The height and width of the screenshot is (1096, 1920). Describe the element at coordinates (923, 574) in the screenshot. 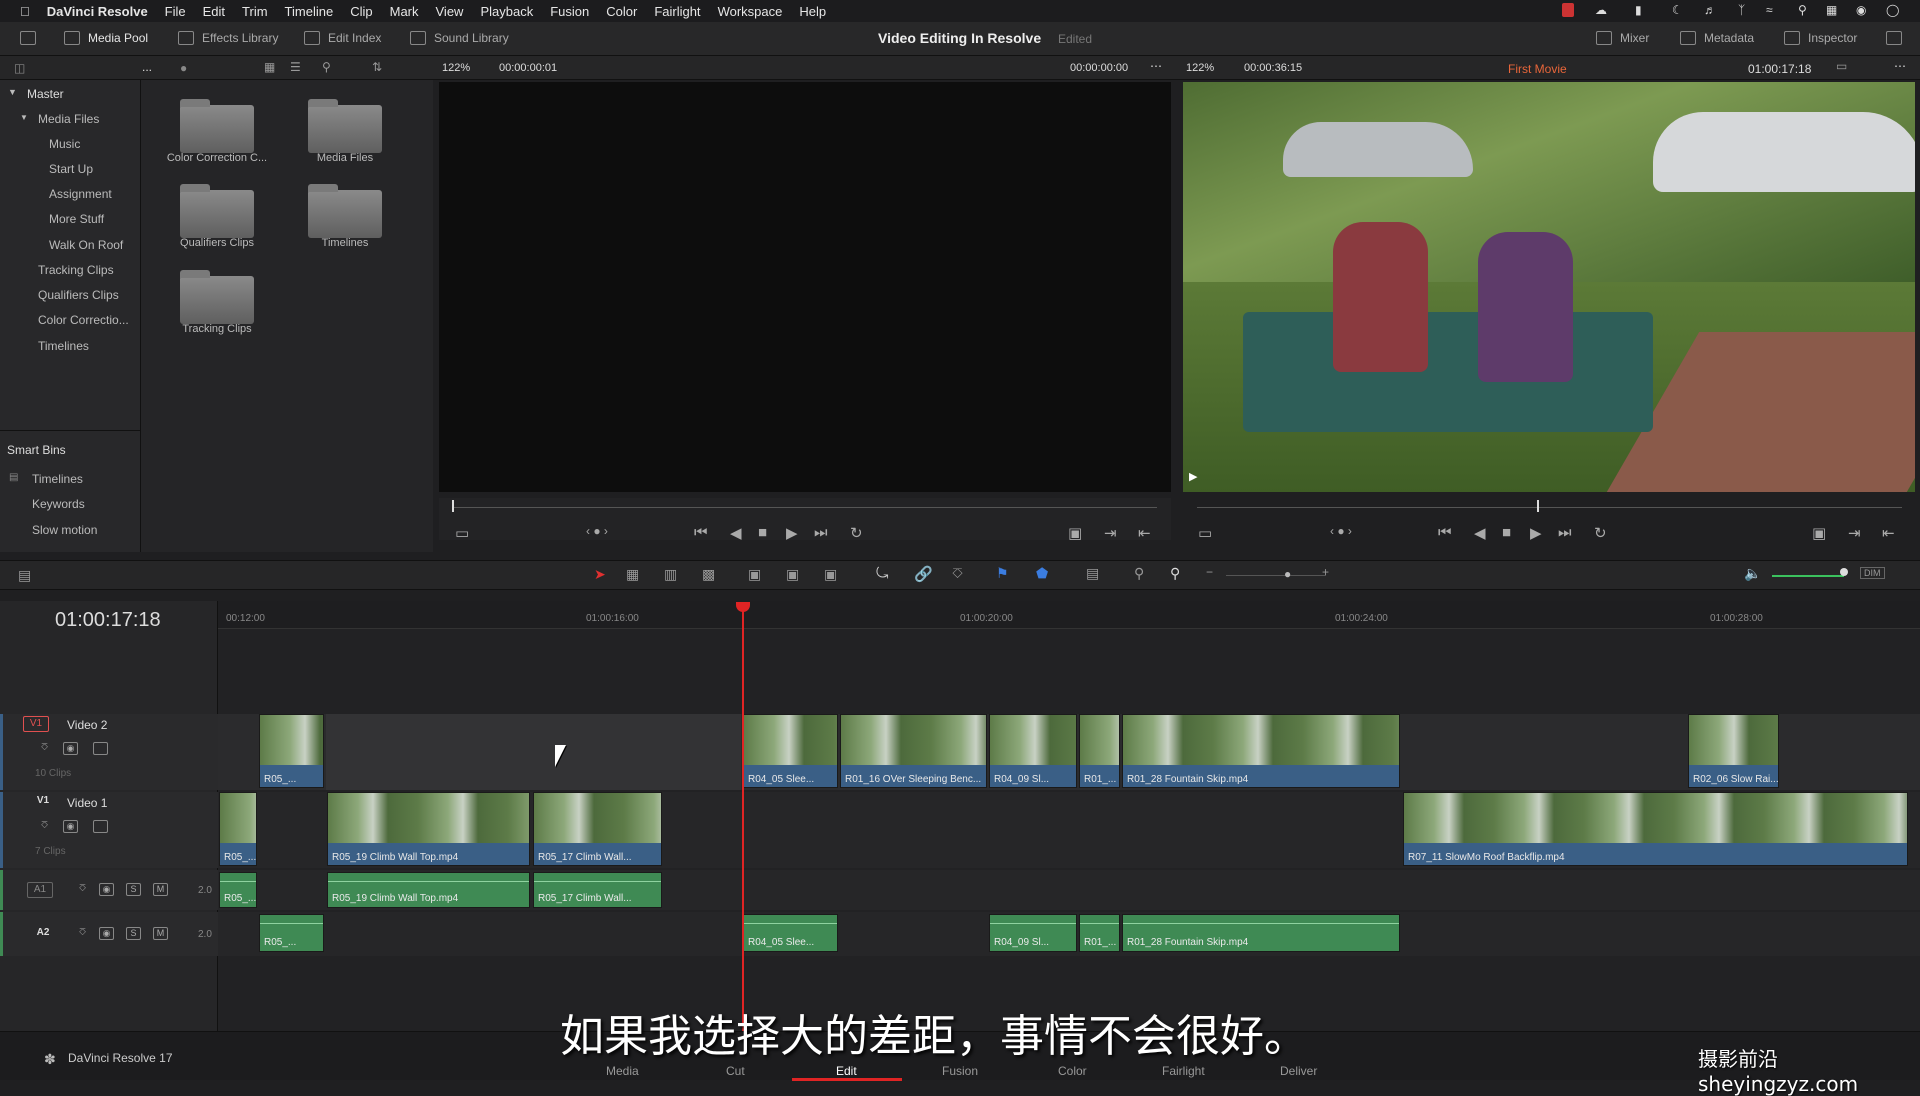

I see `link-icon: 🔗` at that location.